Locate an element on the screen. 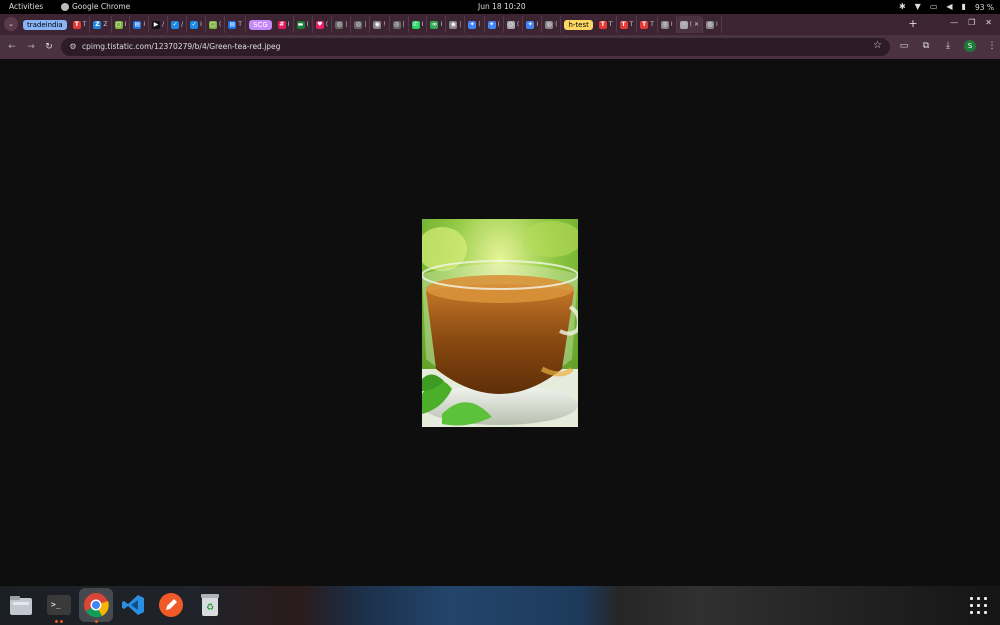 The width and height of the screenshot is (1000, 625). volume-icon: ◀ is located at coordinates (949, 6).